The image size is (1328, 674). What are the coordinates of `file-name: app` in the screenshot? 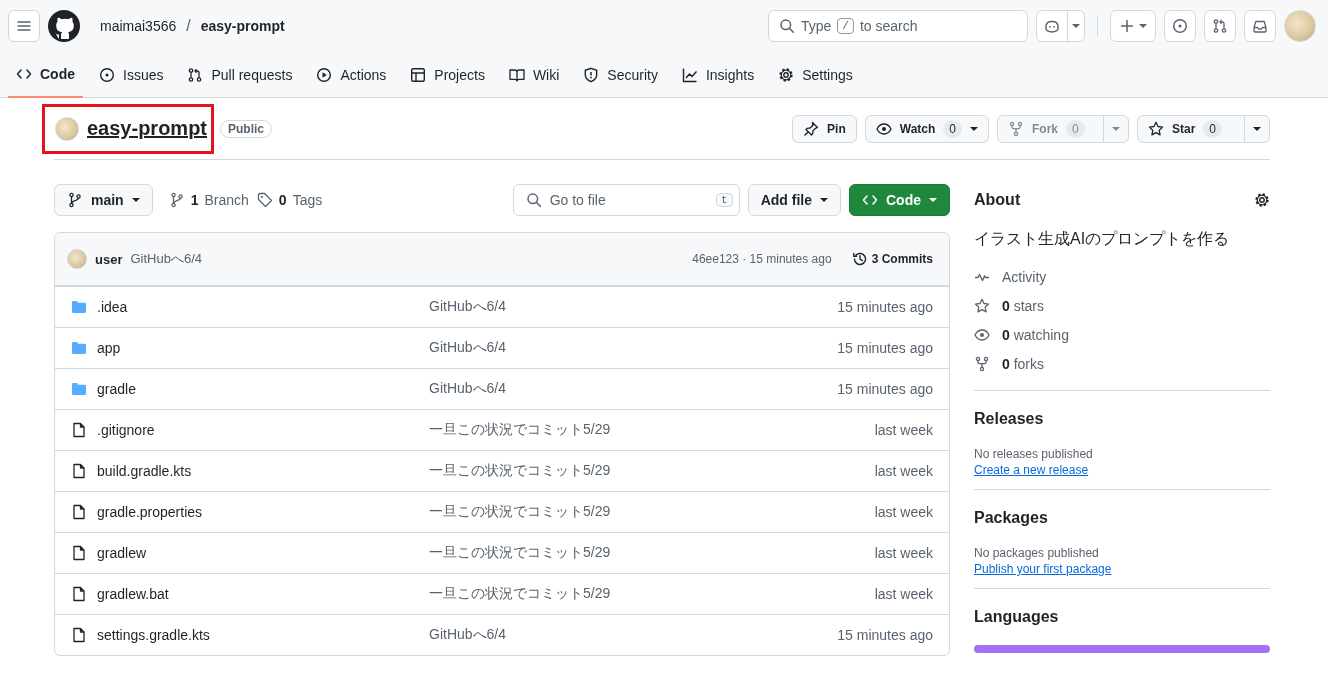 It's located at (109, 348).